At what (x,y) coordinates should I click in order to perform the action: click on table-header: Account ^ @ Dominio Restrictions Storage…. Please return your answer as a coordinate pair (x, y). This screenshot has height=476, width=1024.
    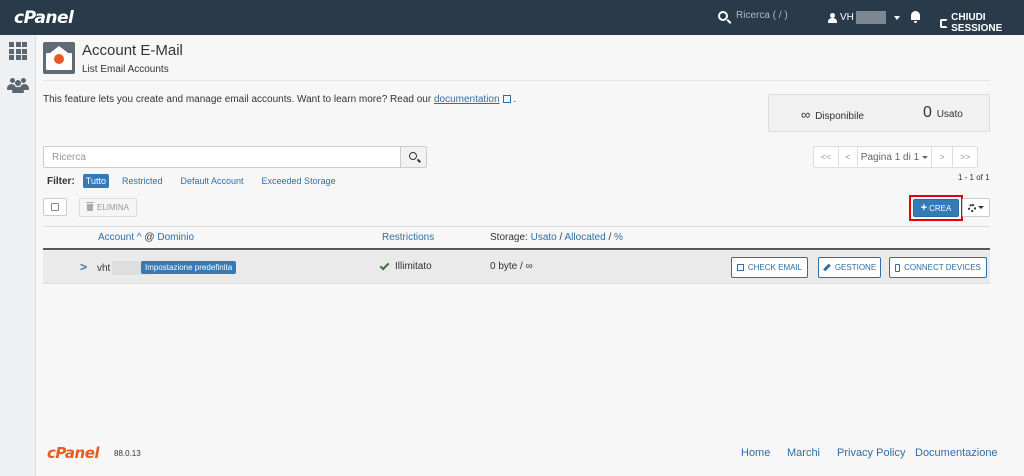
    Looking at the image, I should click on (516, 238).